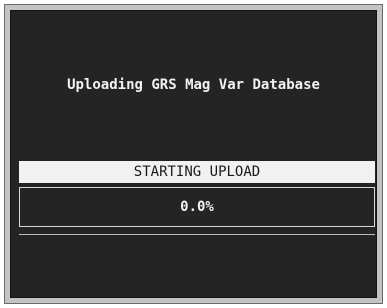 Image resolution: width=387 pixels, height=308 pixels. I want to click on divider-line, so click(197, 234).